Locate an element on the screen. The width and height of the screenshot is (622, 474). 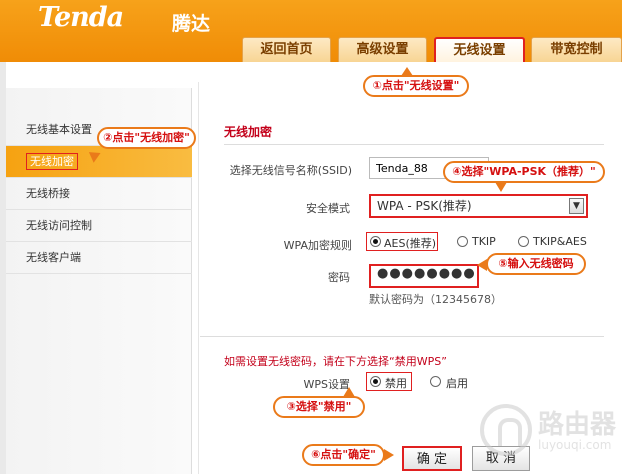
wps-note: 如需设置无线密码，请在下方选择“禁用WPS” is located at coordinates (335, 361).